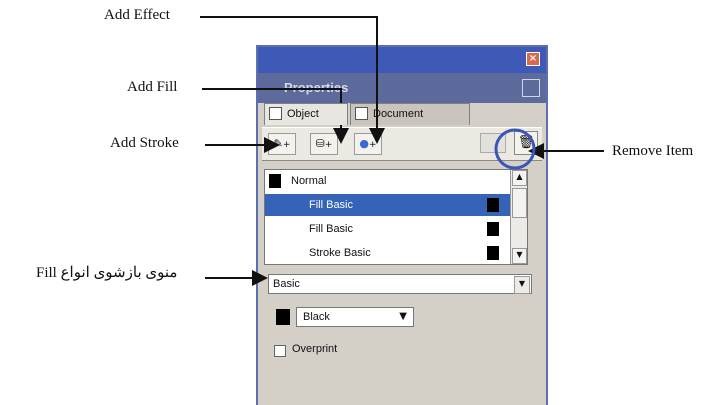  I want to click on fill-menu-callout: منوی بازشوی انواع Fill, so click(107, 273).